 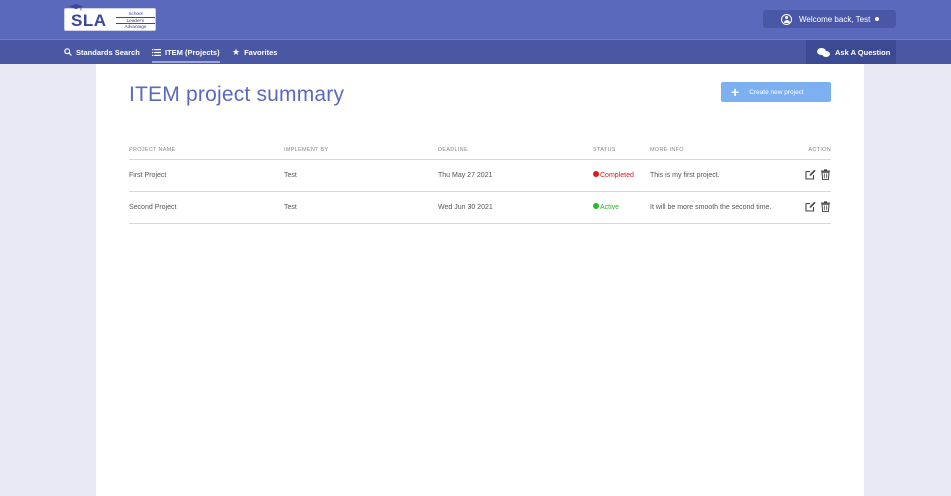 I want to click on sla-logo: SLA School Leader's Advantage, so click(x=110, y=17).